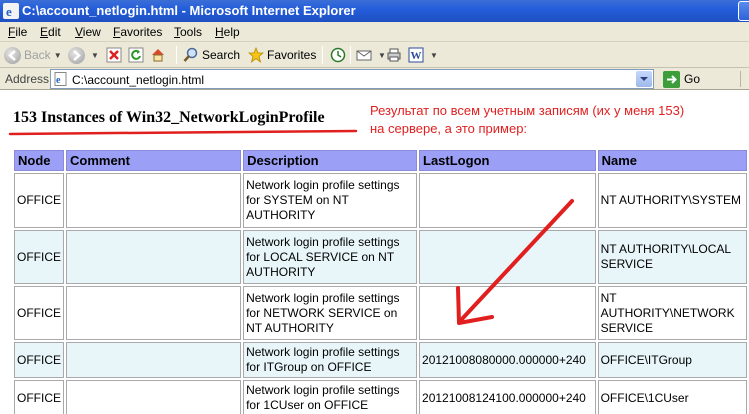  What do you see at coordinates (227, 32) in the screenshot?
I see `menu-help: Help` at bounding box center [227, 32].